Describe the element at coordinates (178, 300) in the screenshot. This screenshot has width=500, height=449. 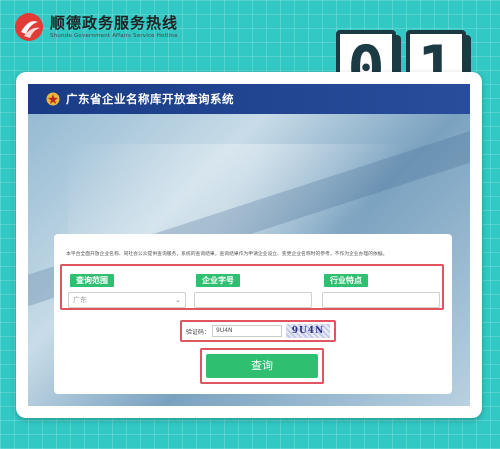
I see `chevron-down-icon: ⌄` at that location.